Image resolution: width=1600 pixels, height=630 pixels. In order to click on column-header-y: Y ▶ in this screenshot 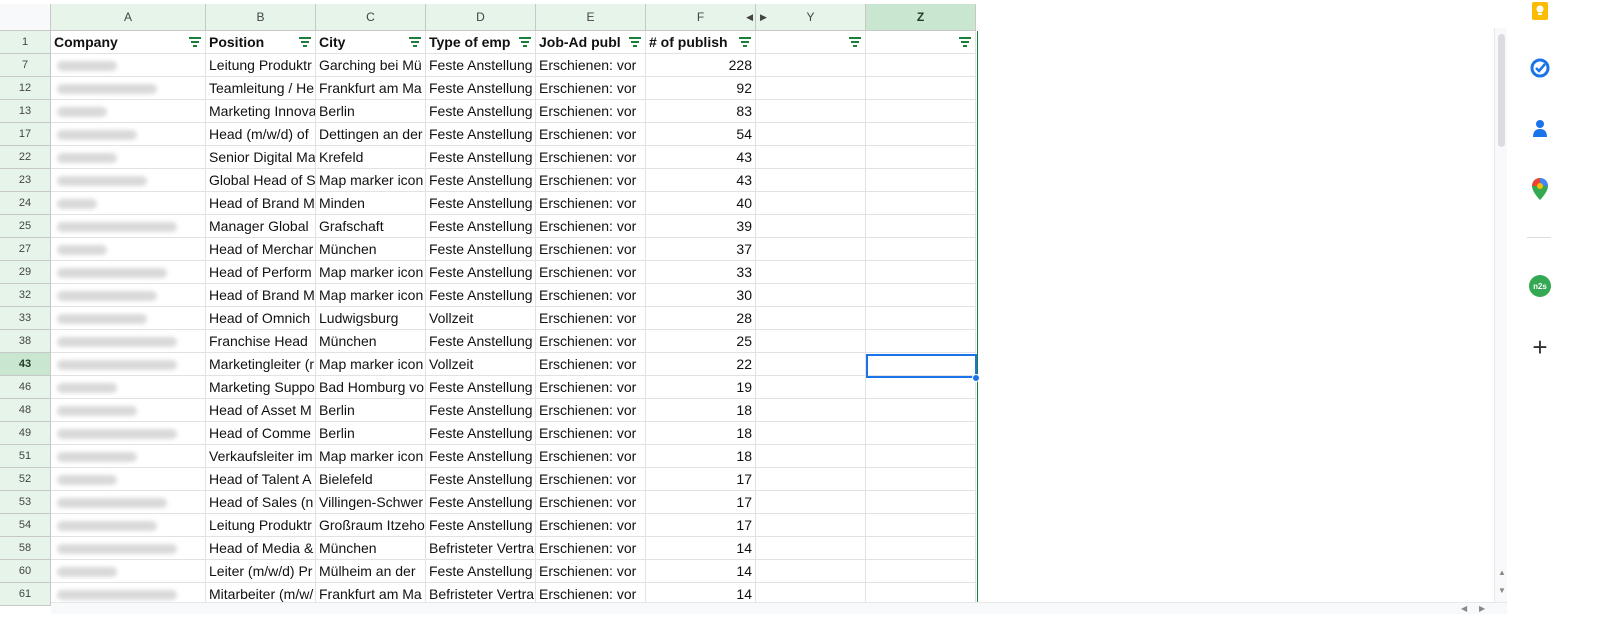, I will do `click(811, 17)`.